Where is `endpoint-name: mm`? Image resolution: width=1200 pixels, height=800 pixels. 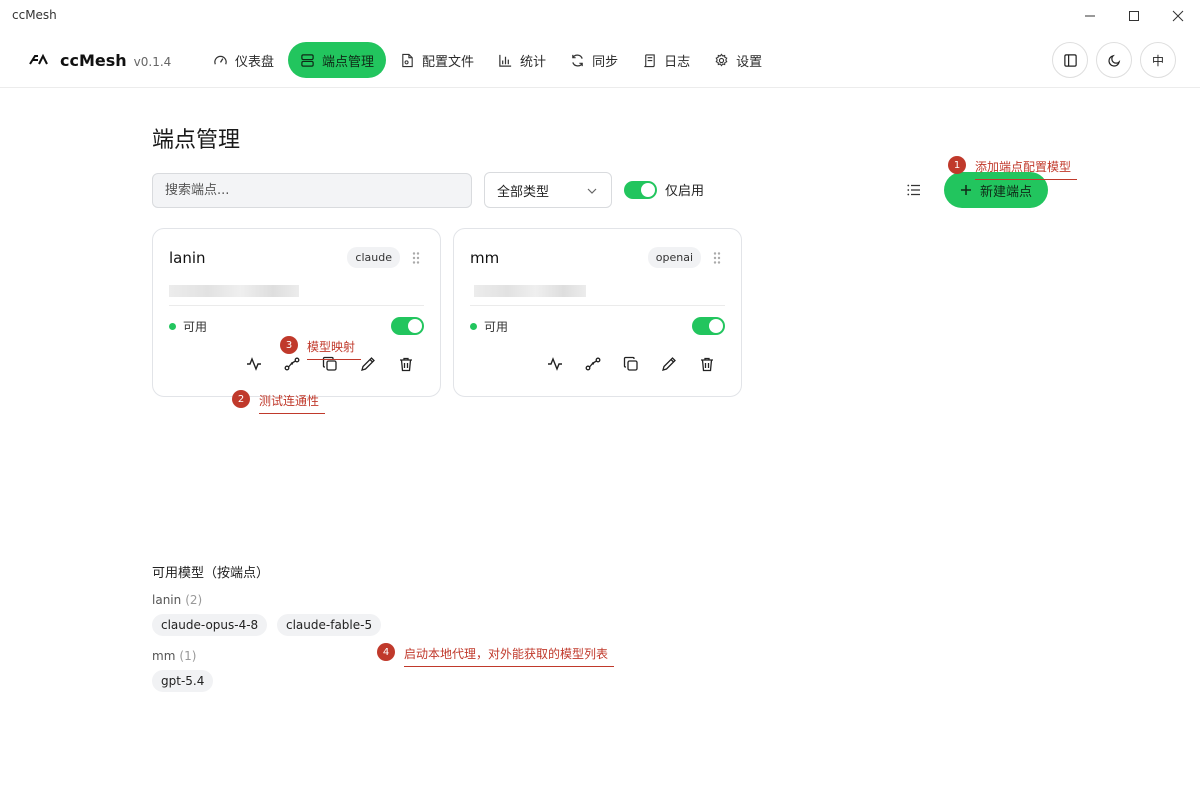
endpoint-name: mm is located at coordinates (485, 258).